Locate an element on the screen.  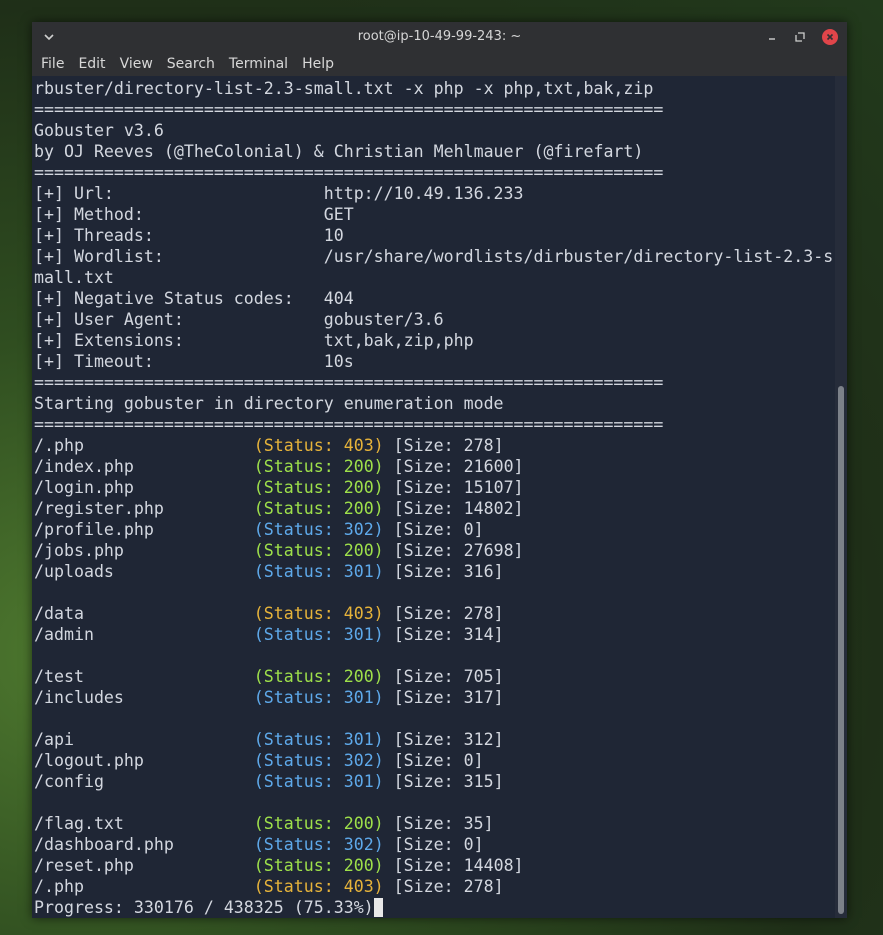
close-icon is located at coordinates (830, 37).